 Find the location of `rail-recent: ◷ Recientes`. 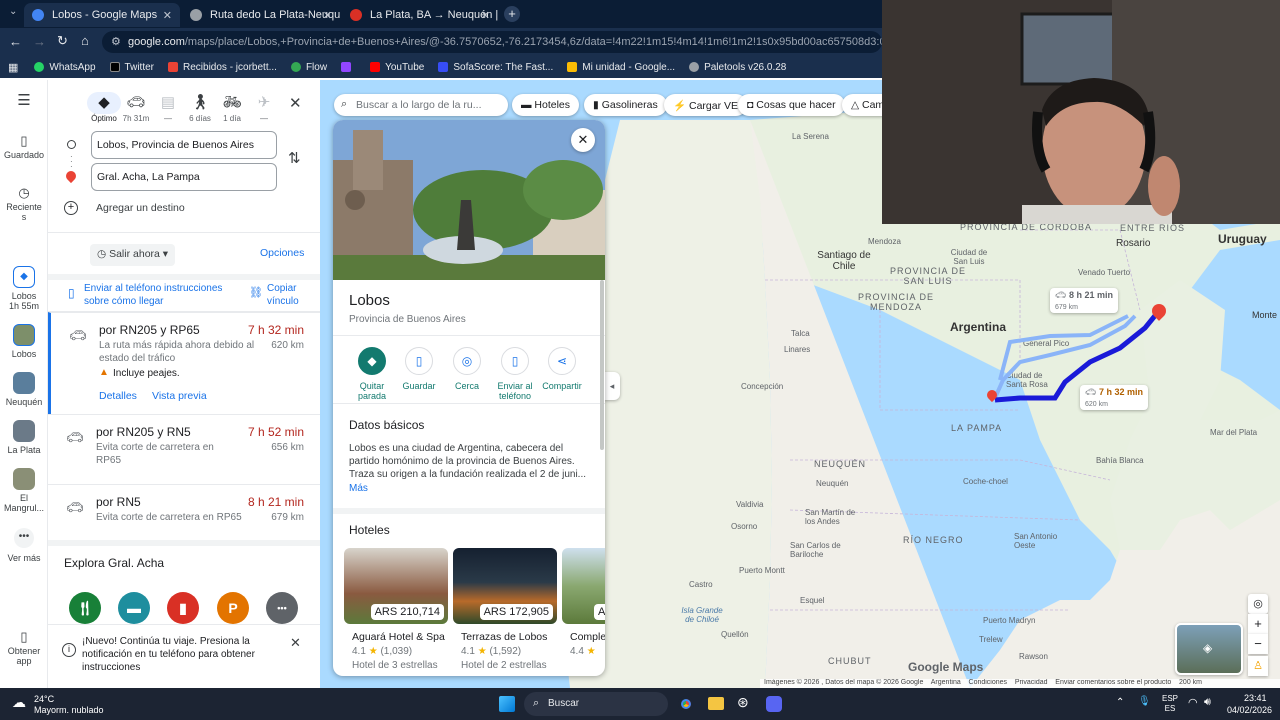

rail-recent: ◷ Recientes is located at coordinates (24, 204).